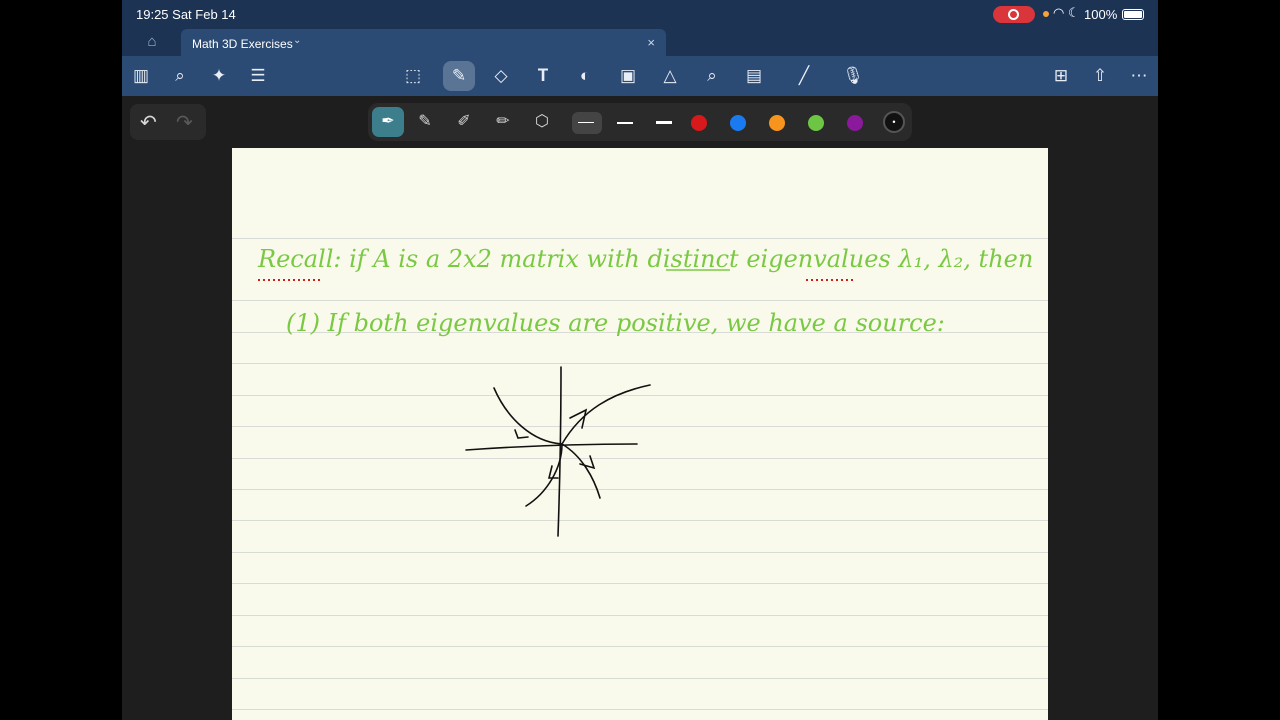 This screenshot has height=720, width=1280. What do you see at coordinates (699, 123) in the screenshot?
I see `color-red` at bounding box center [699, 123].